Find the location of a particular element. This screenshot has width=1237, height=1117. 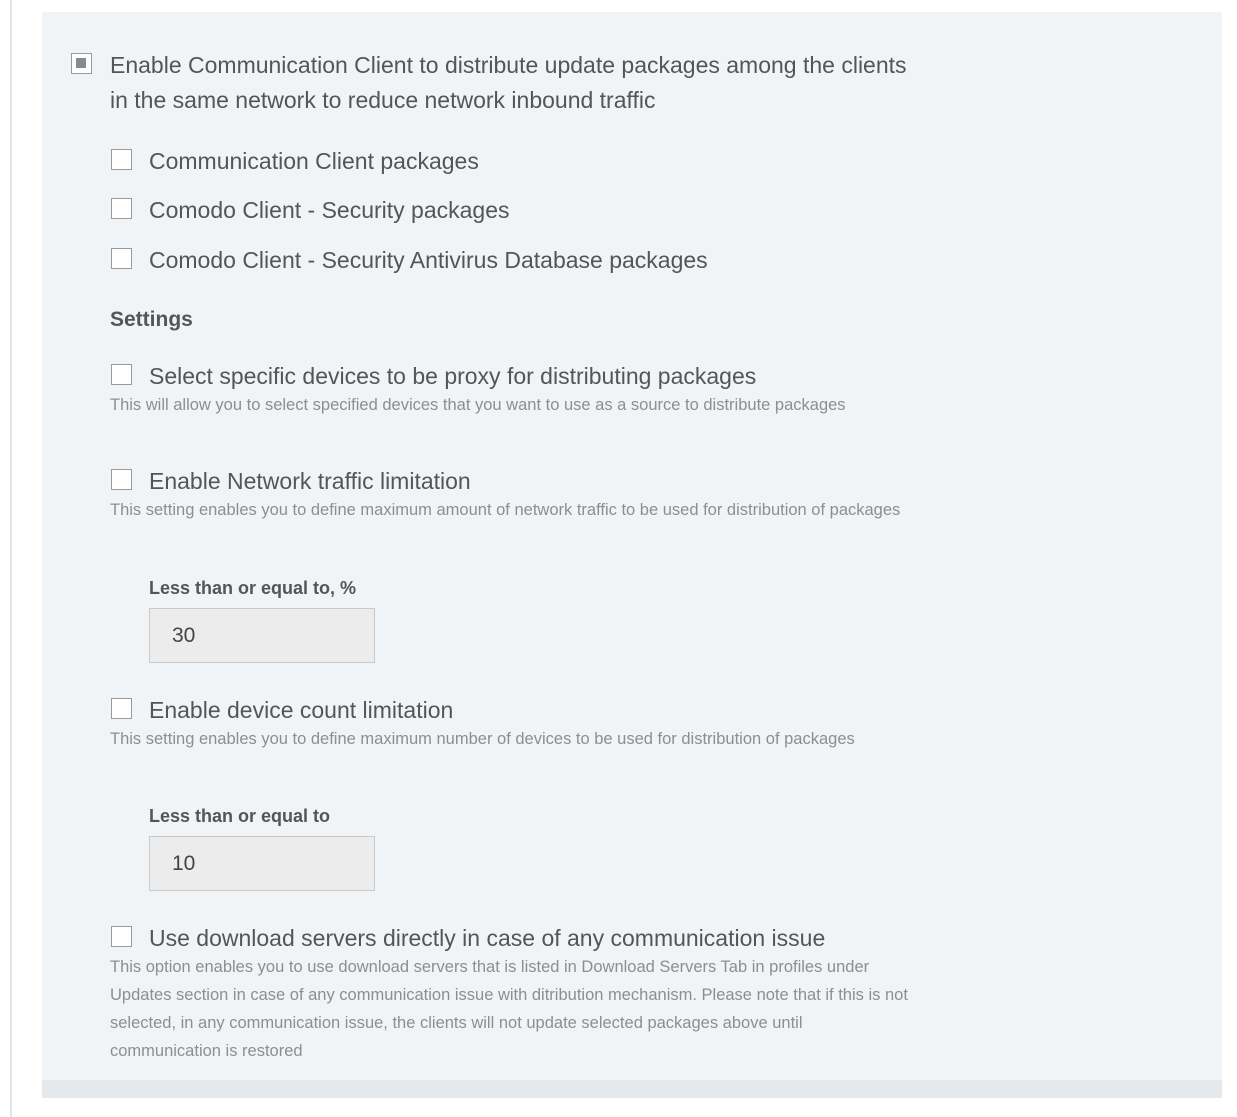

device-count-limitation-label: Enable device count limitation is located at coordinates (301, 710).